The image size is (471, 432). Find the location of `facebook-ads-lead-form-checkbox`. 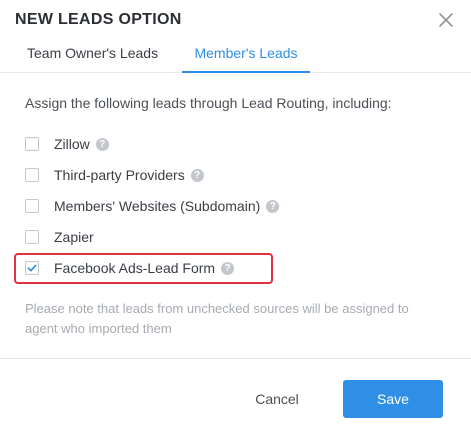

facebook-ads-lead-form-checkbox is located at coordinates (32, 268).